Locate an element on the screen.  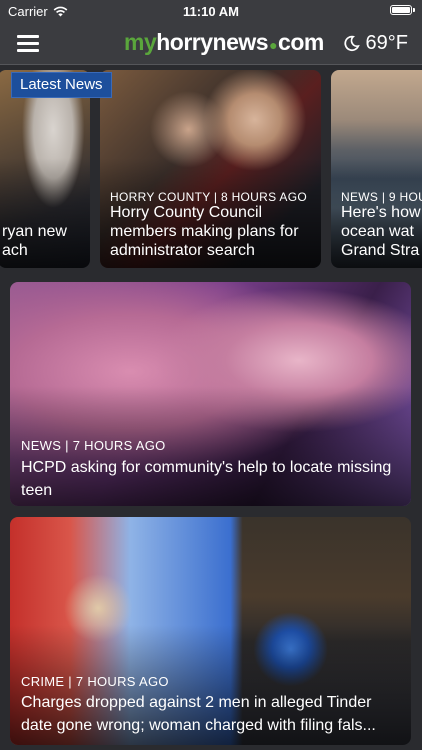
story-kicker: NEWS | 7 HOURS AGO is located at coordinates (93, 445).